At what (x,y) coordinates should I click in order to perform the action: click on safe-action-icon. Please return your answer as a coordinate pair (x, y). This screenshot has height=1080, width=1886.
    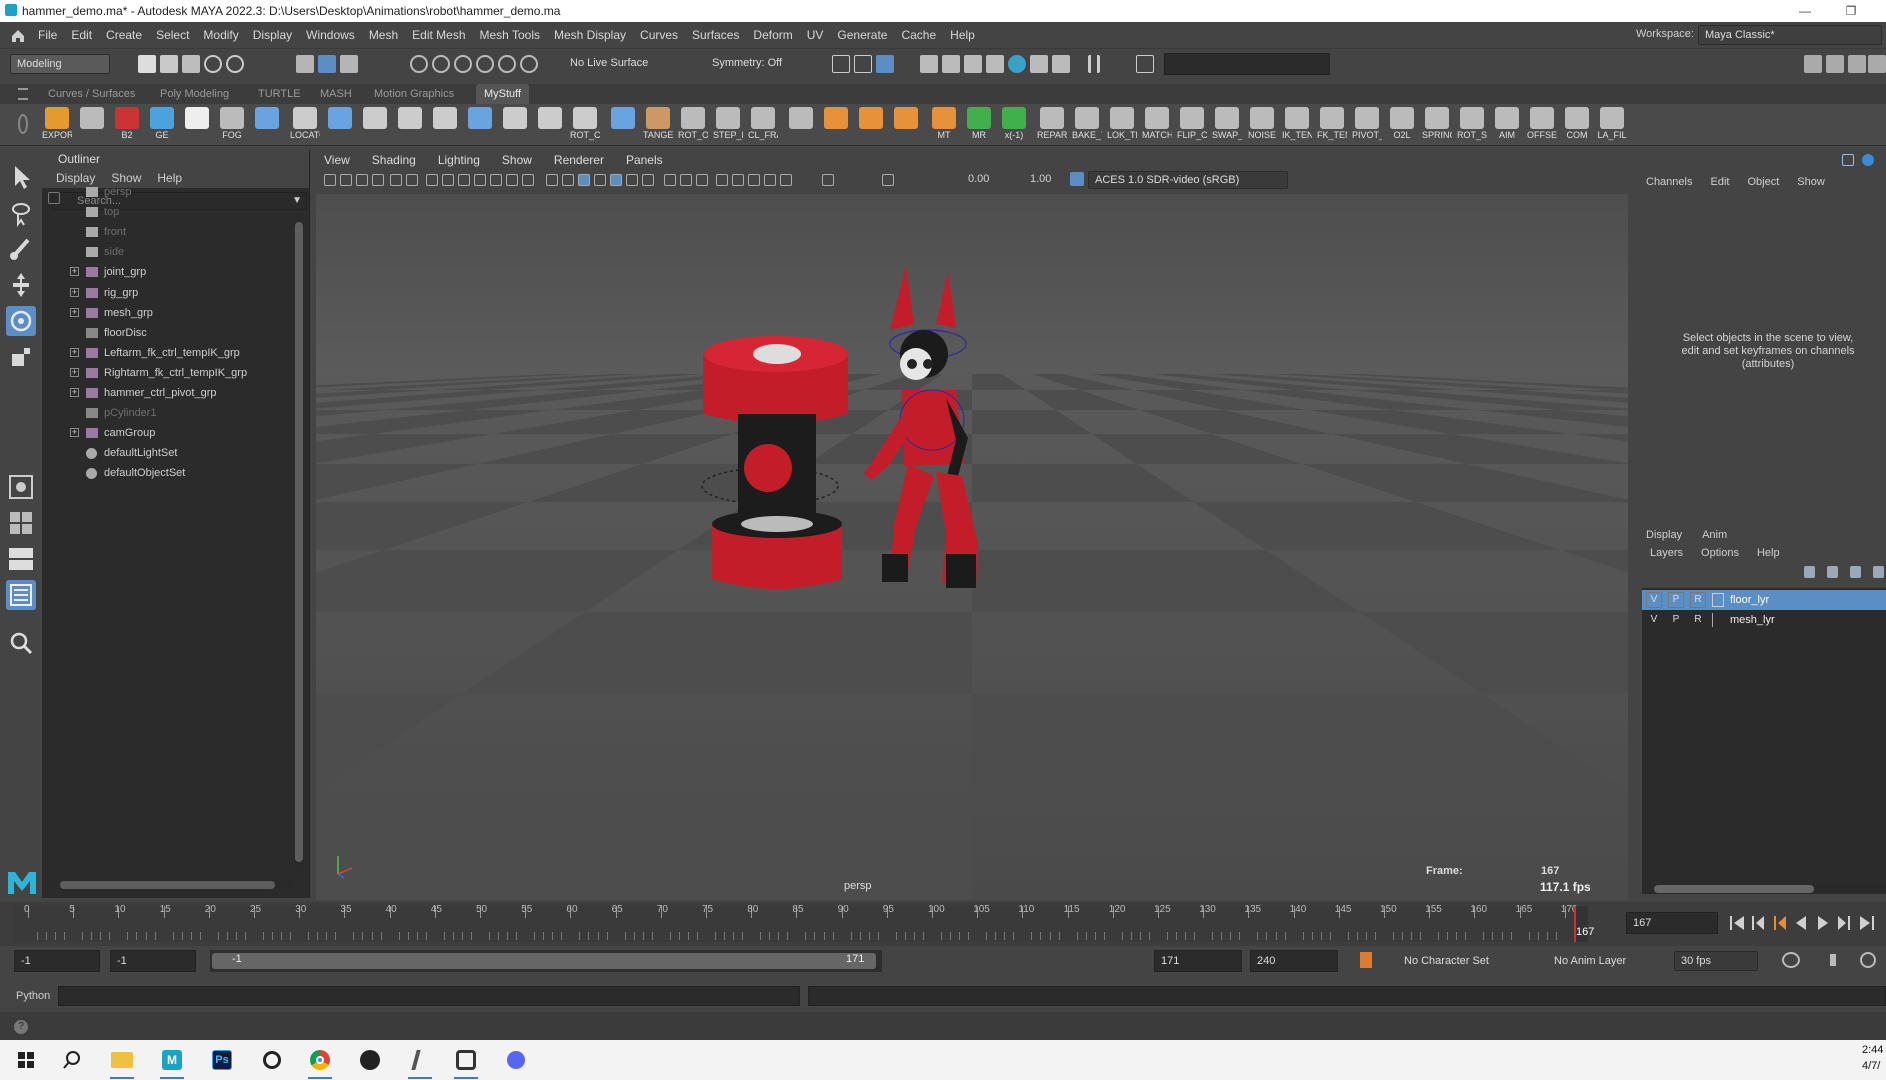
    Looking at the image, I should click on (512, 180).